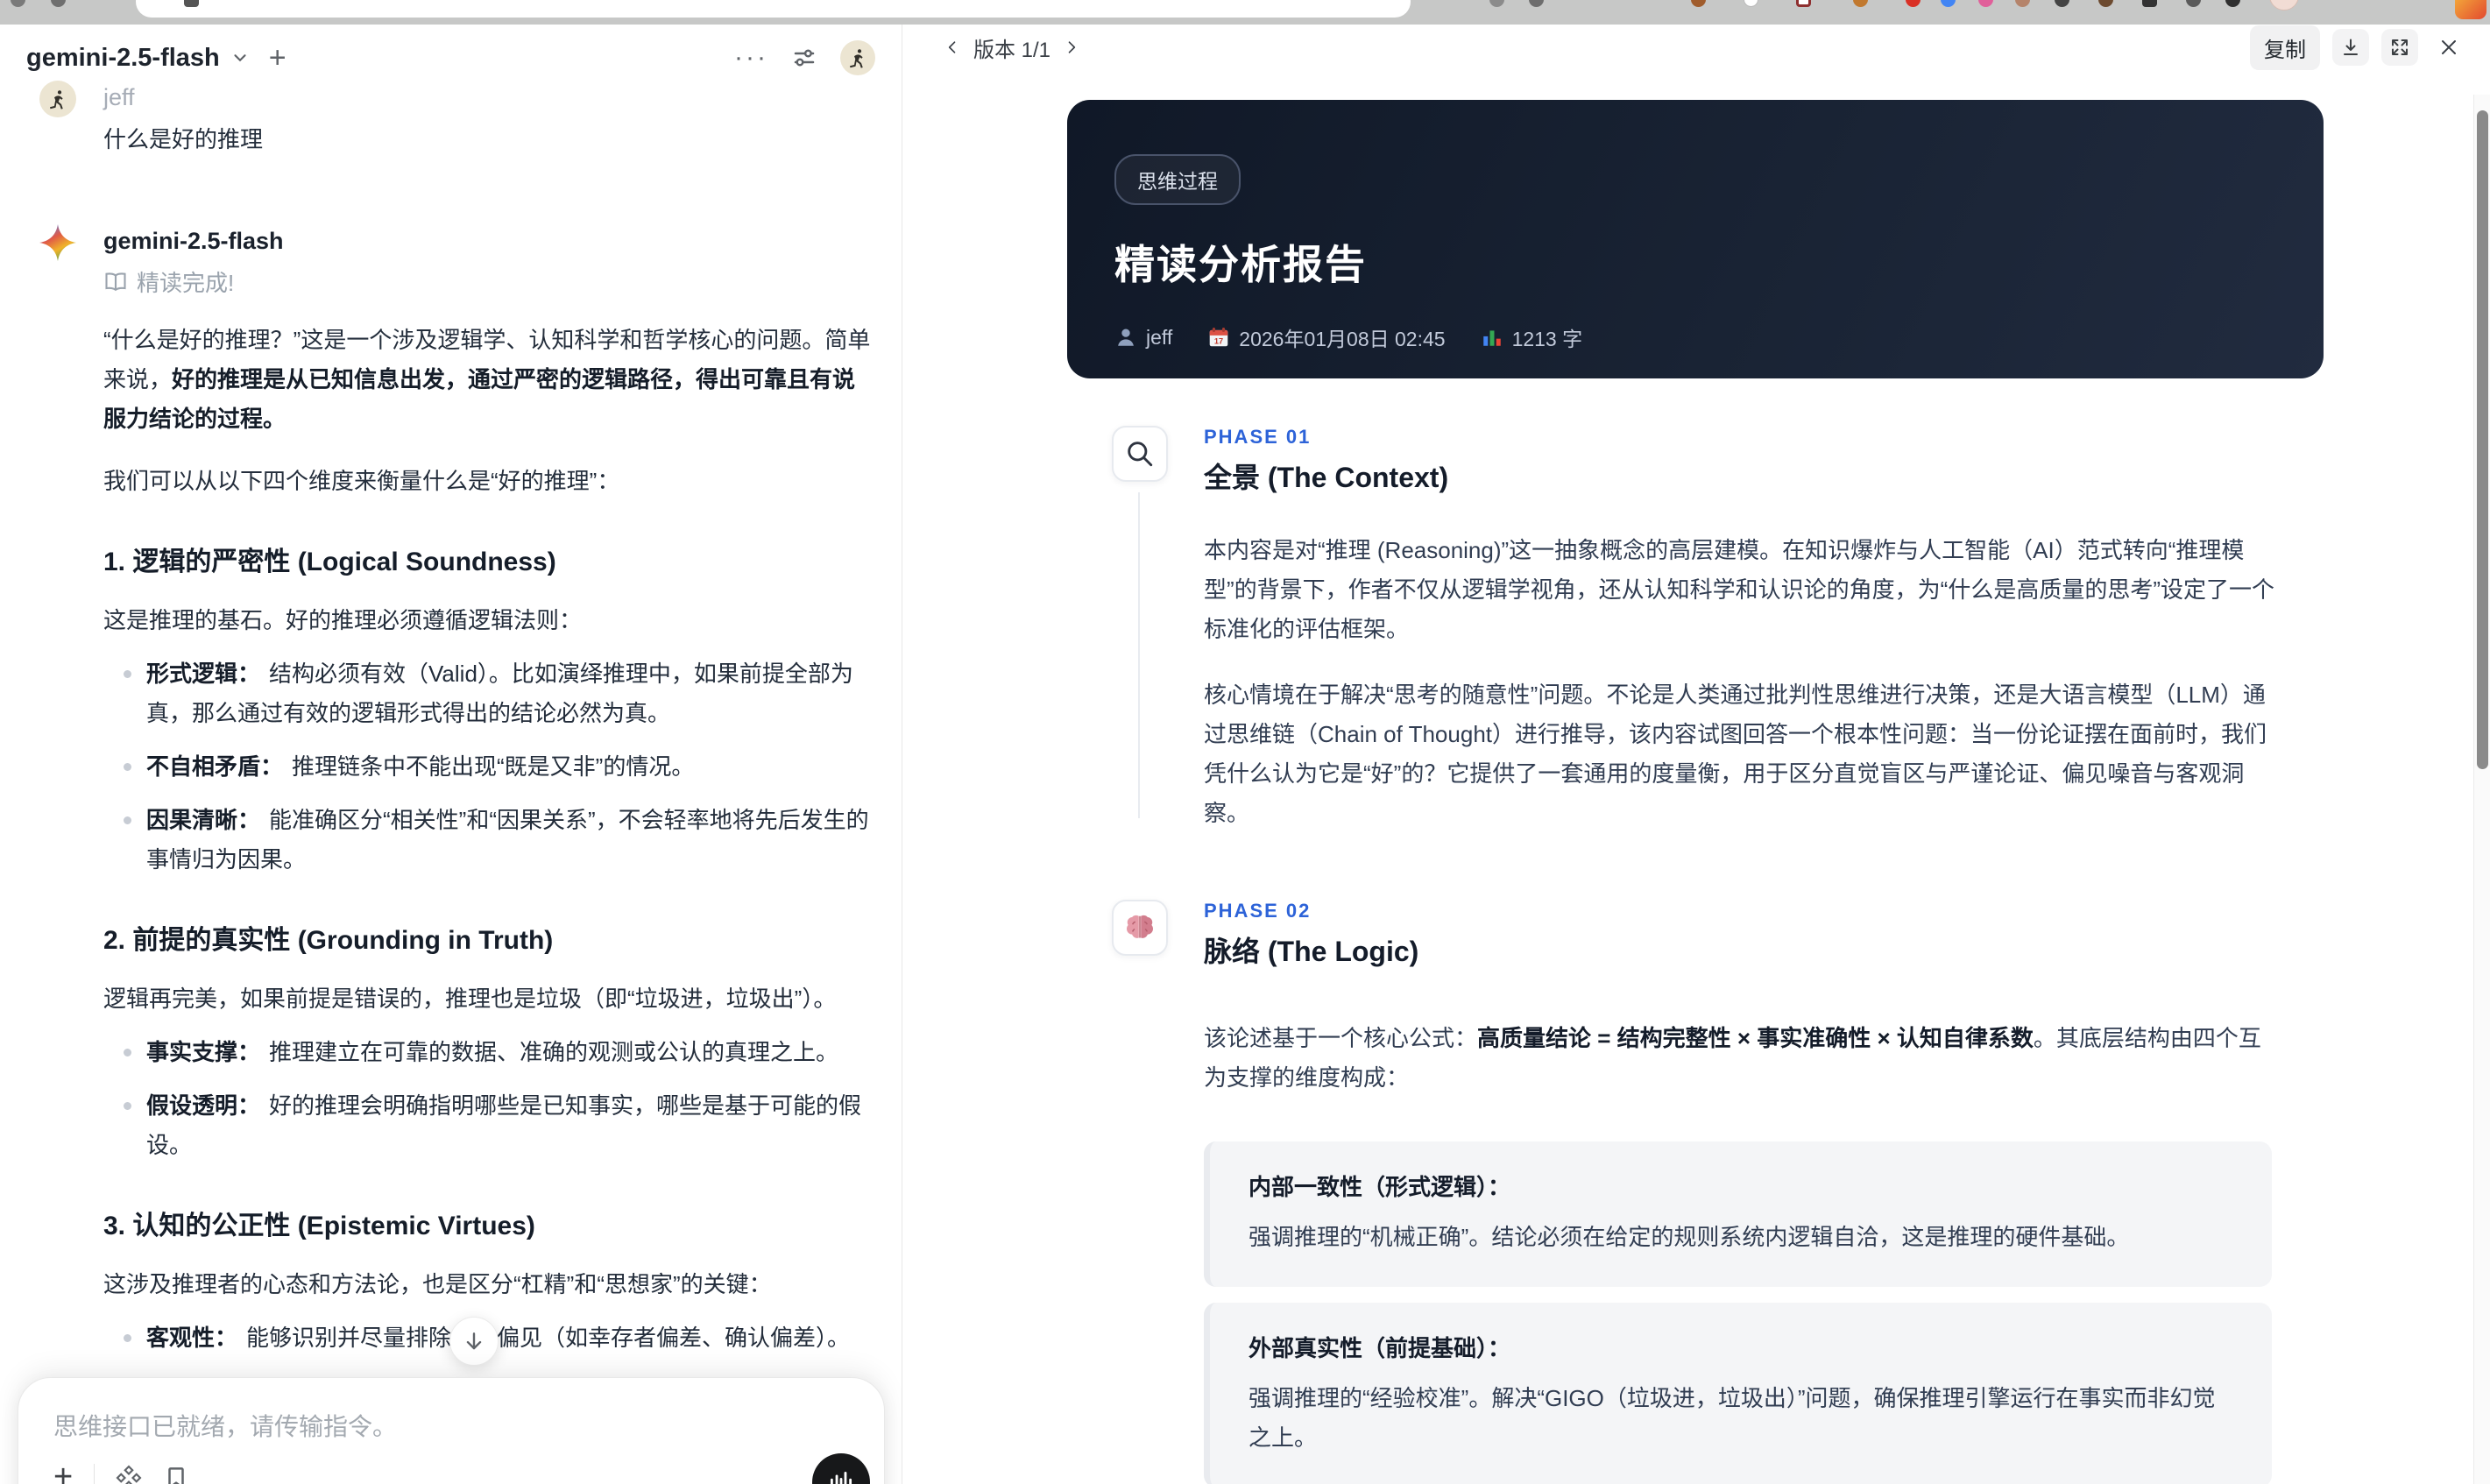  I want to click on dimension-title: 外部真实性（前提基础）：, so click(1380, 1348).